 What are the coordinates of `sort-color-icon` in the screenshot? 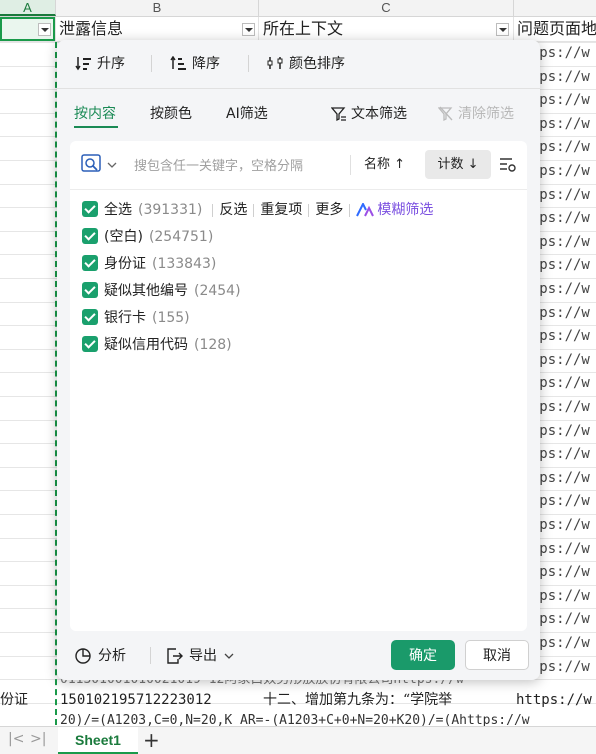 It's located at (275, 63).